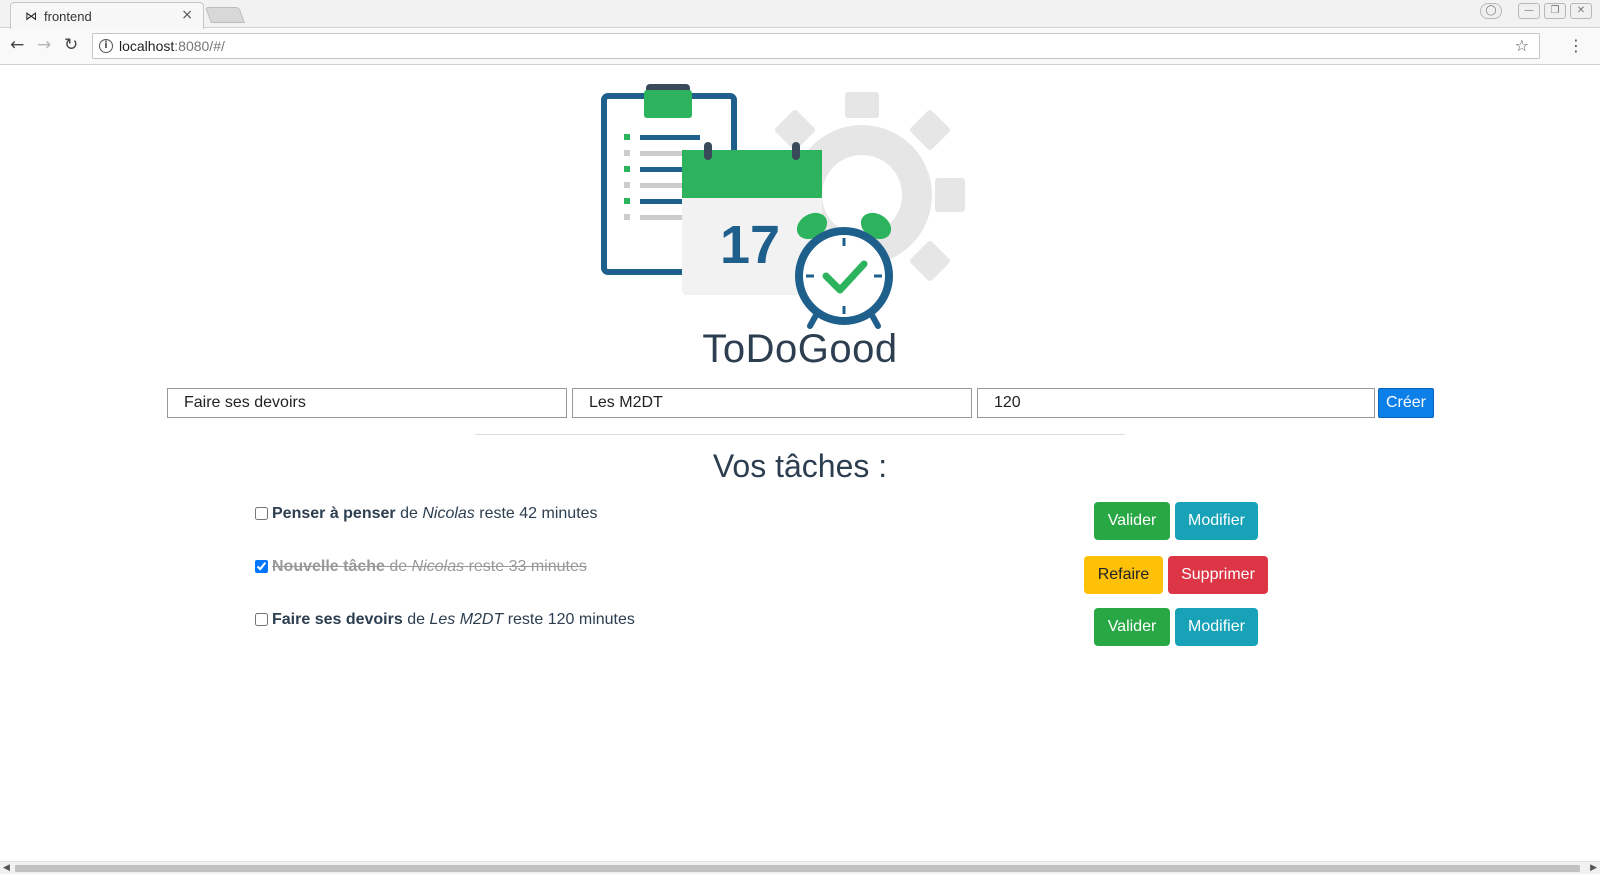  What do you see at coordinates (800, 466) in the screenshot?
I see `tasks-heading: Vos tâches :` at bounding box center [800, 466].